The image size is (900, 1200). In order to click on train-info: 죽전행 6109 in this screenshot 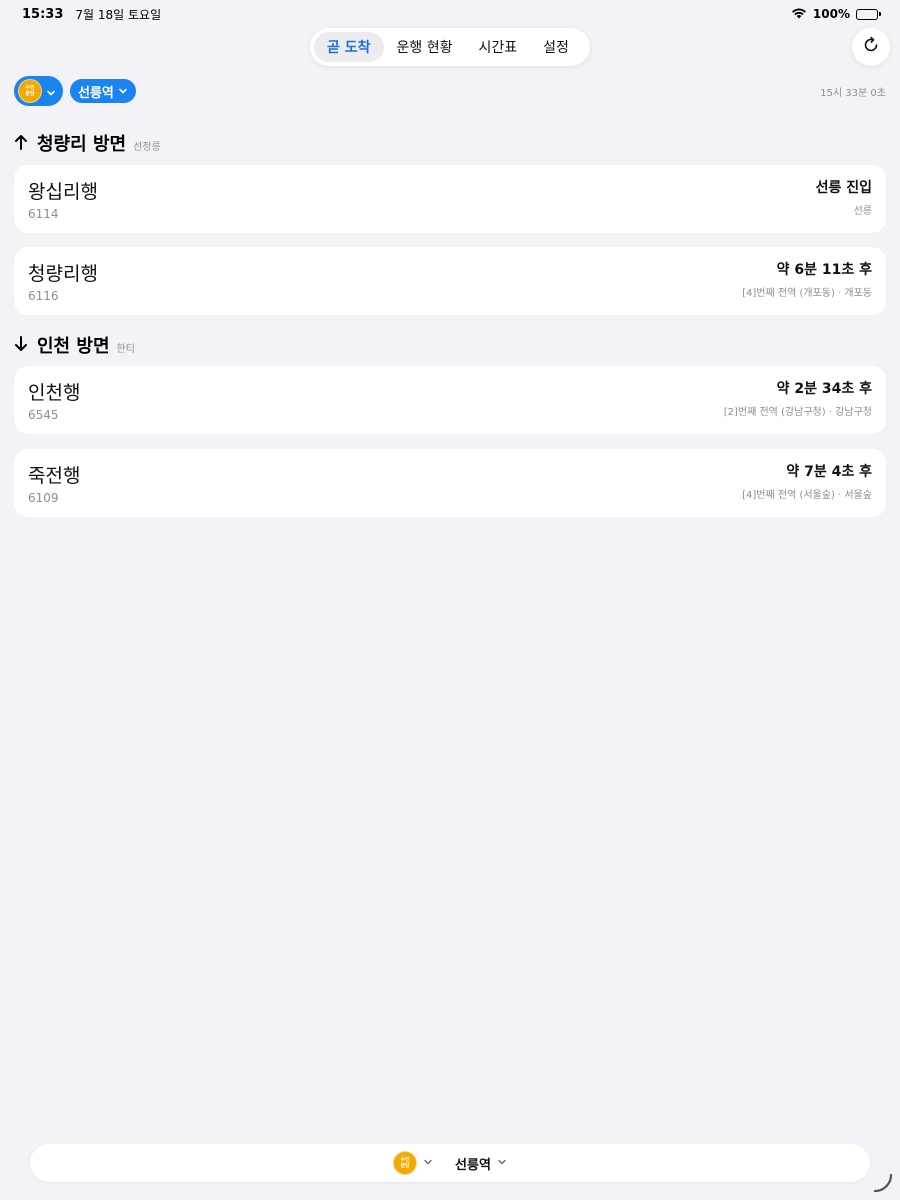, I will do `click(54, 483)`.